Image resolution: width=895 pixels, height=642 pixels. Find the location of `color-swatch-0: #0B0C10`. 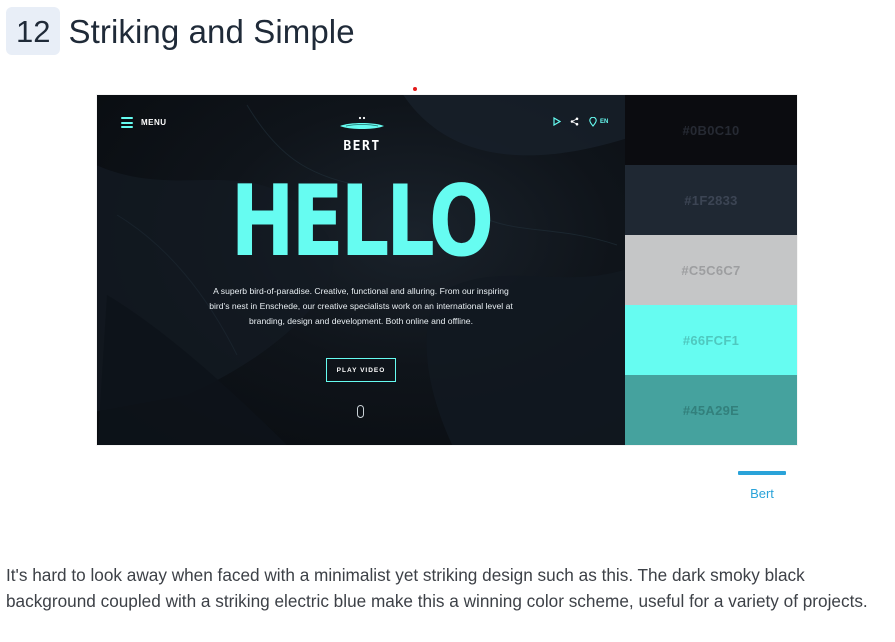

color-swatch-0: #0B0C10 is located at coordinates (711, 130).